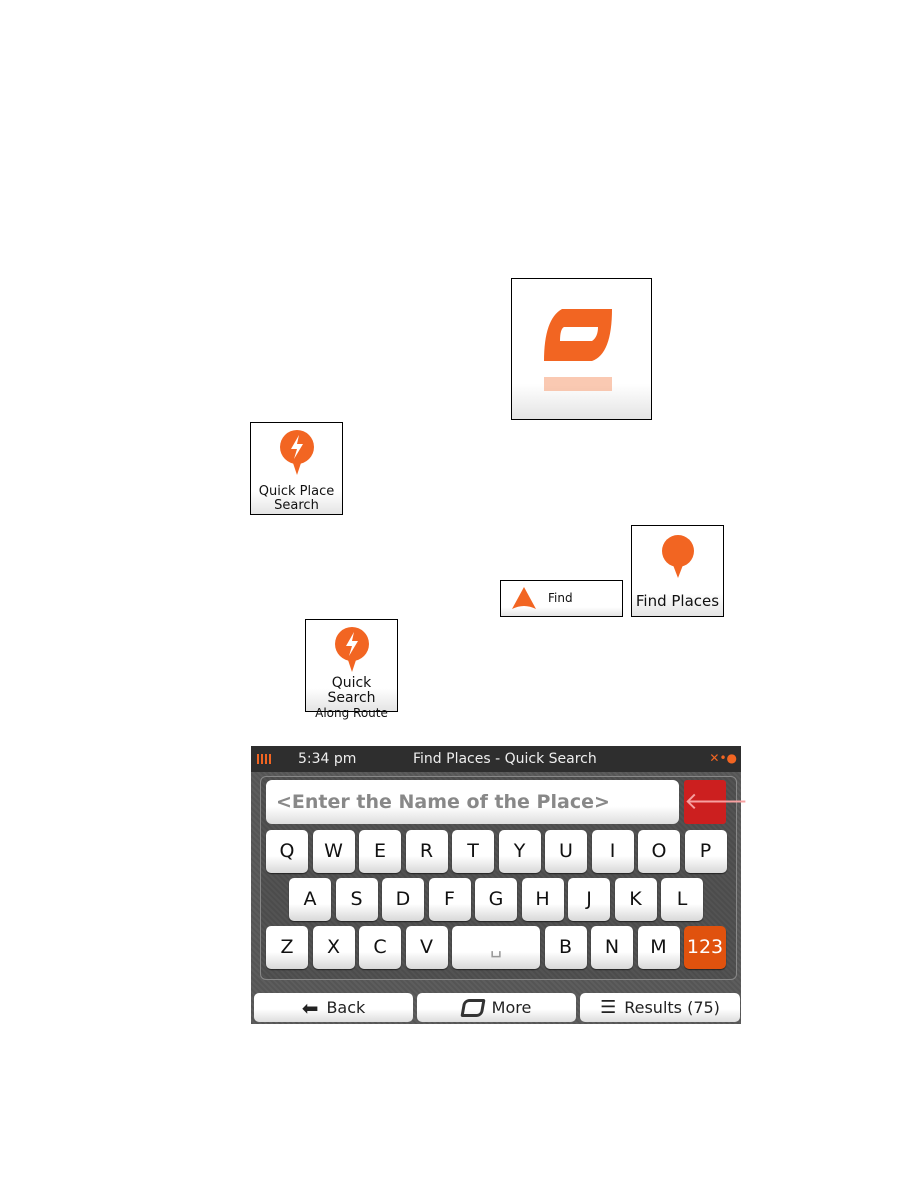 The image size is (918, 1188). What do you see at coordinates (672, 1007) in the screenshot?
I see `results-label: Results (75)` at bounding box center [672, 1007].